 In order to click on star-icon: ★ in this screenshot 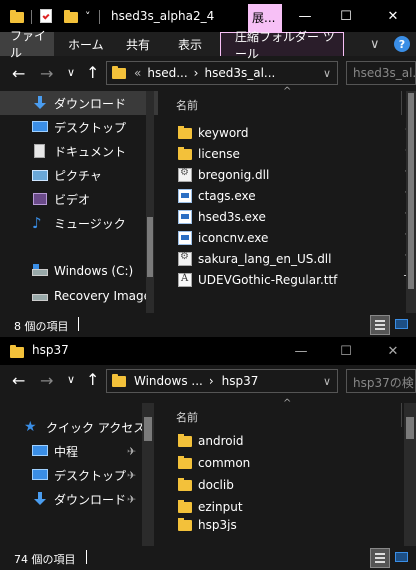, I will do `click(30, 427)`.